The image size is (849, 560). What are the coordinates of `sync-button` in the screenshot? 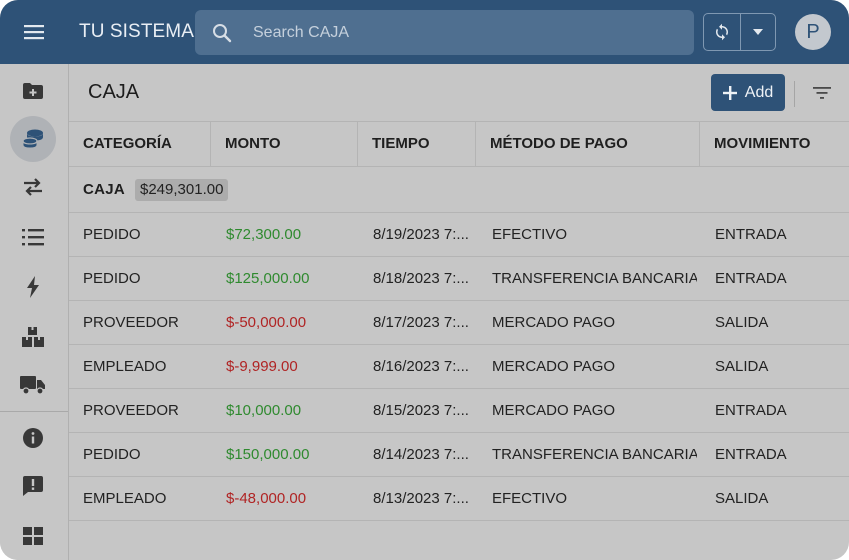 It's located at (722, 32).